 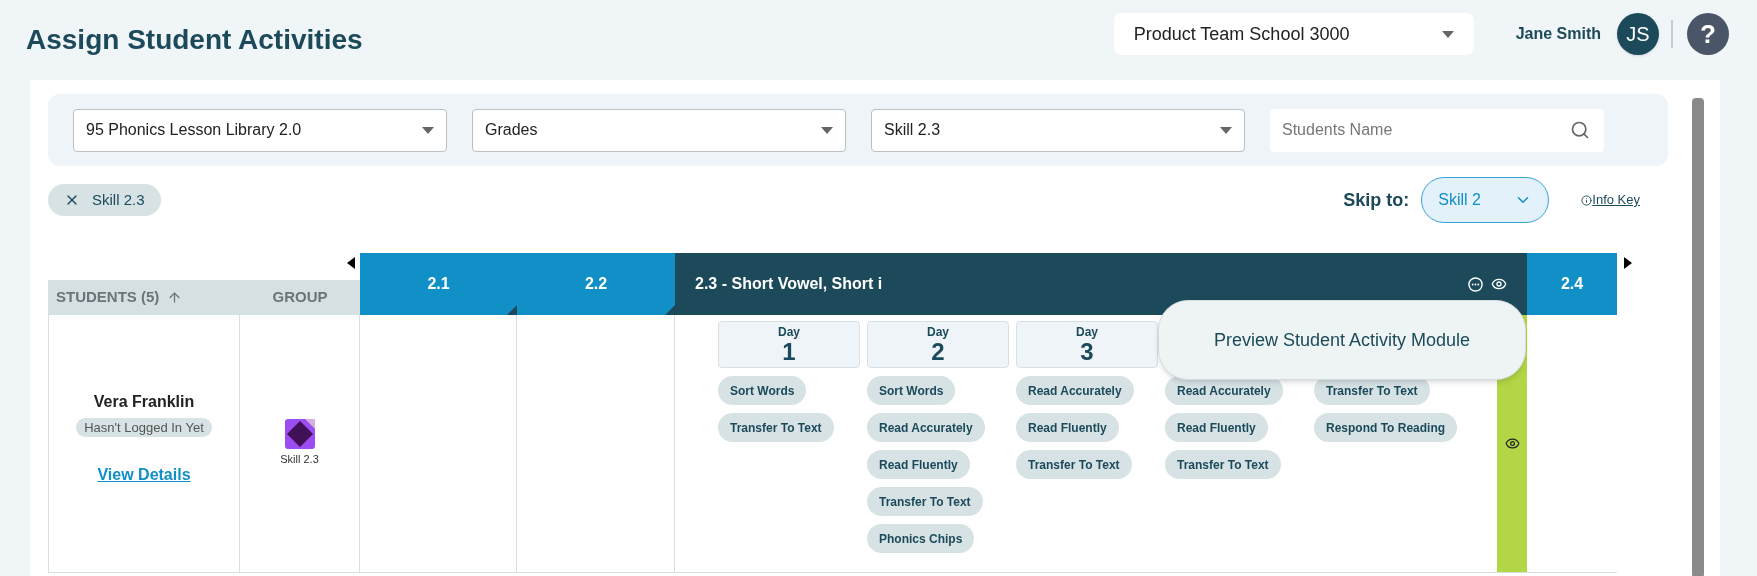 I want to click on filter-tag-label: Skill 2.3, so click(x=118, y=199).